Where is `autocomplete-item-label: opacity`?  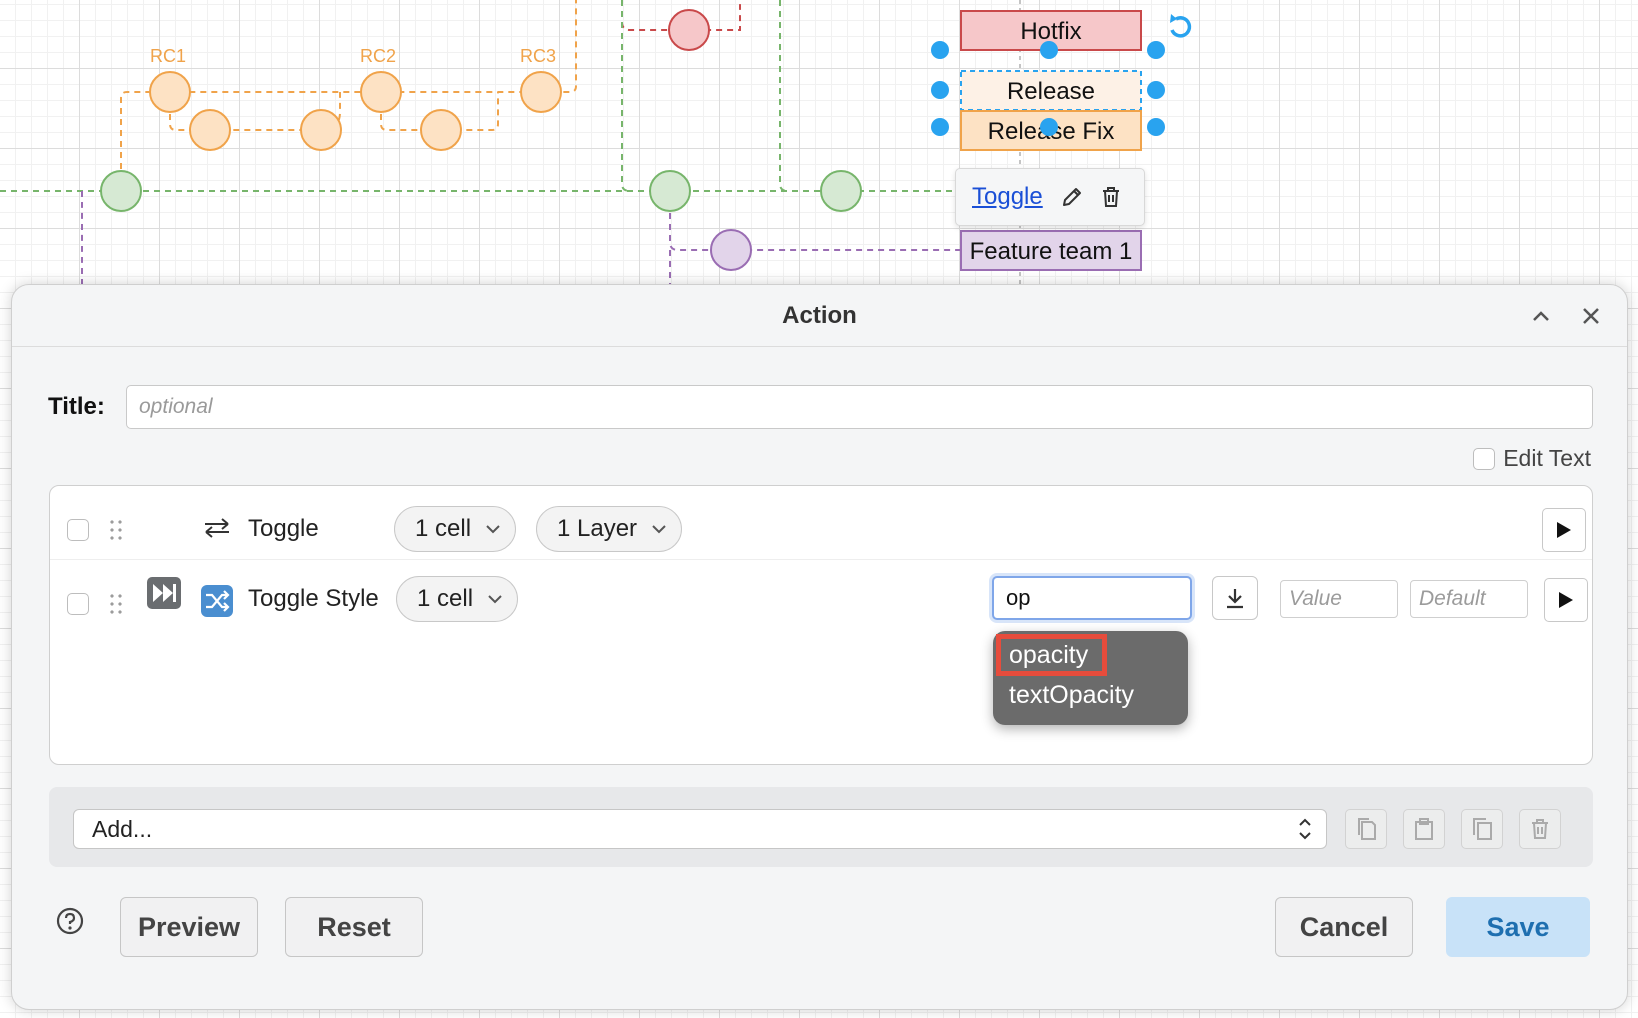
autocomplete-item-label: opacity is located at coordinates (1051, 655).